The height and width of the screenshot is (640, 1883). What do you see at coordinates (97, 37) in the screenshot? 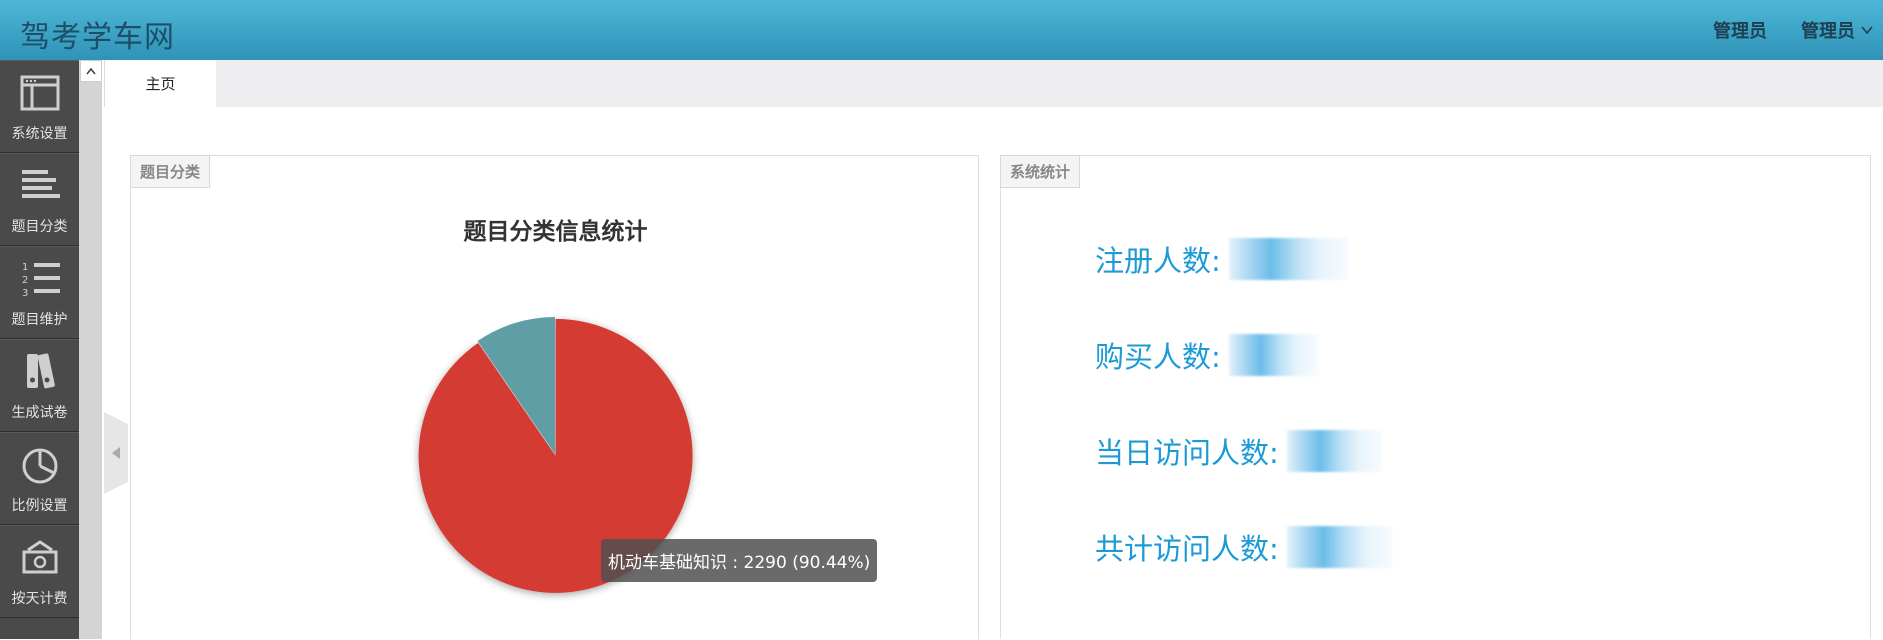
I see `app-title: 驾考学车网` at bounding box center [97, 37].